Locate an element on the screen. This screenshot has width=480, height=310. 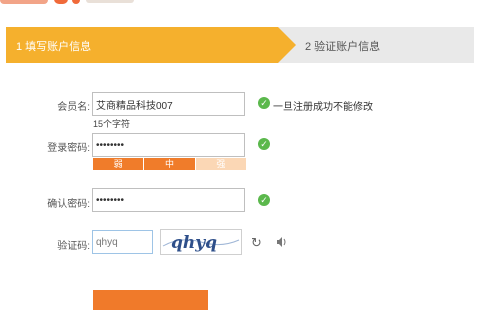
refresh-icon: ↻ is located at coordinates (256, 243).